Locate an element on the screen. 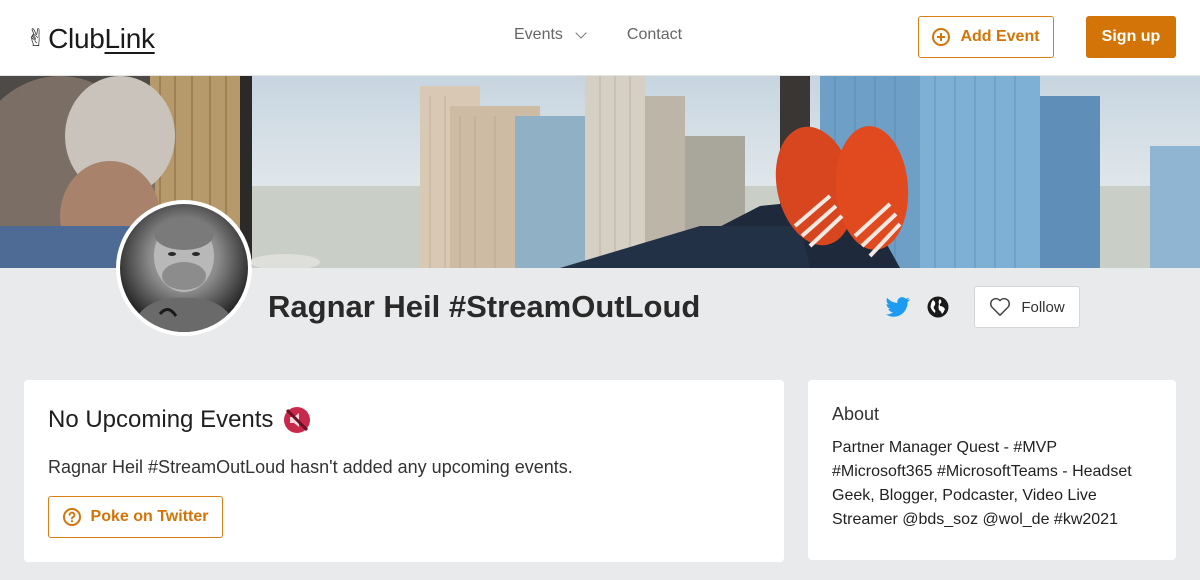 Image resolution: width=1200 pixels, height=580 pixels. events-title-text: No Upcoming Events is located at coordinates (161, 419).